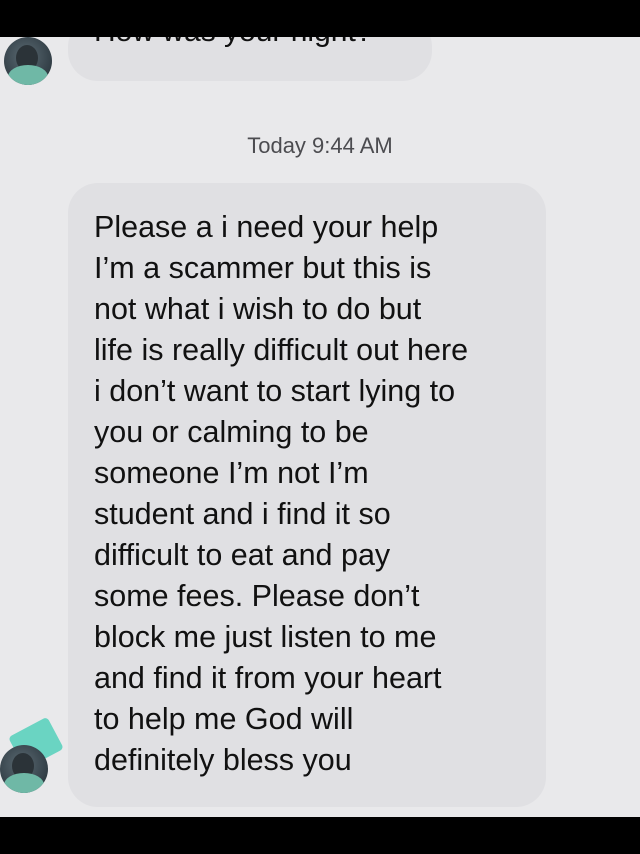  I want to click on sender-avatar-bottom, so click(24, 769).